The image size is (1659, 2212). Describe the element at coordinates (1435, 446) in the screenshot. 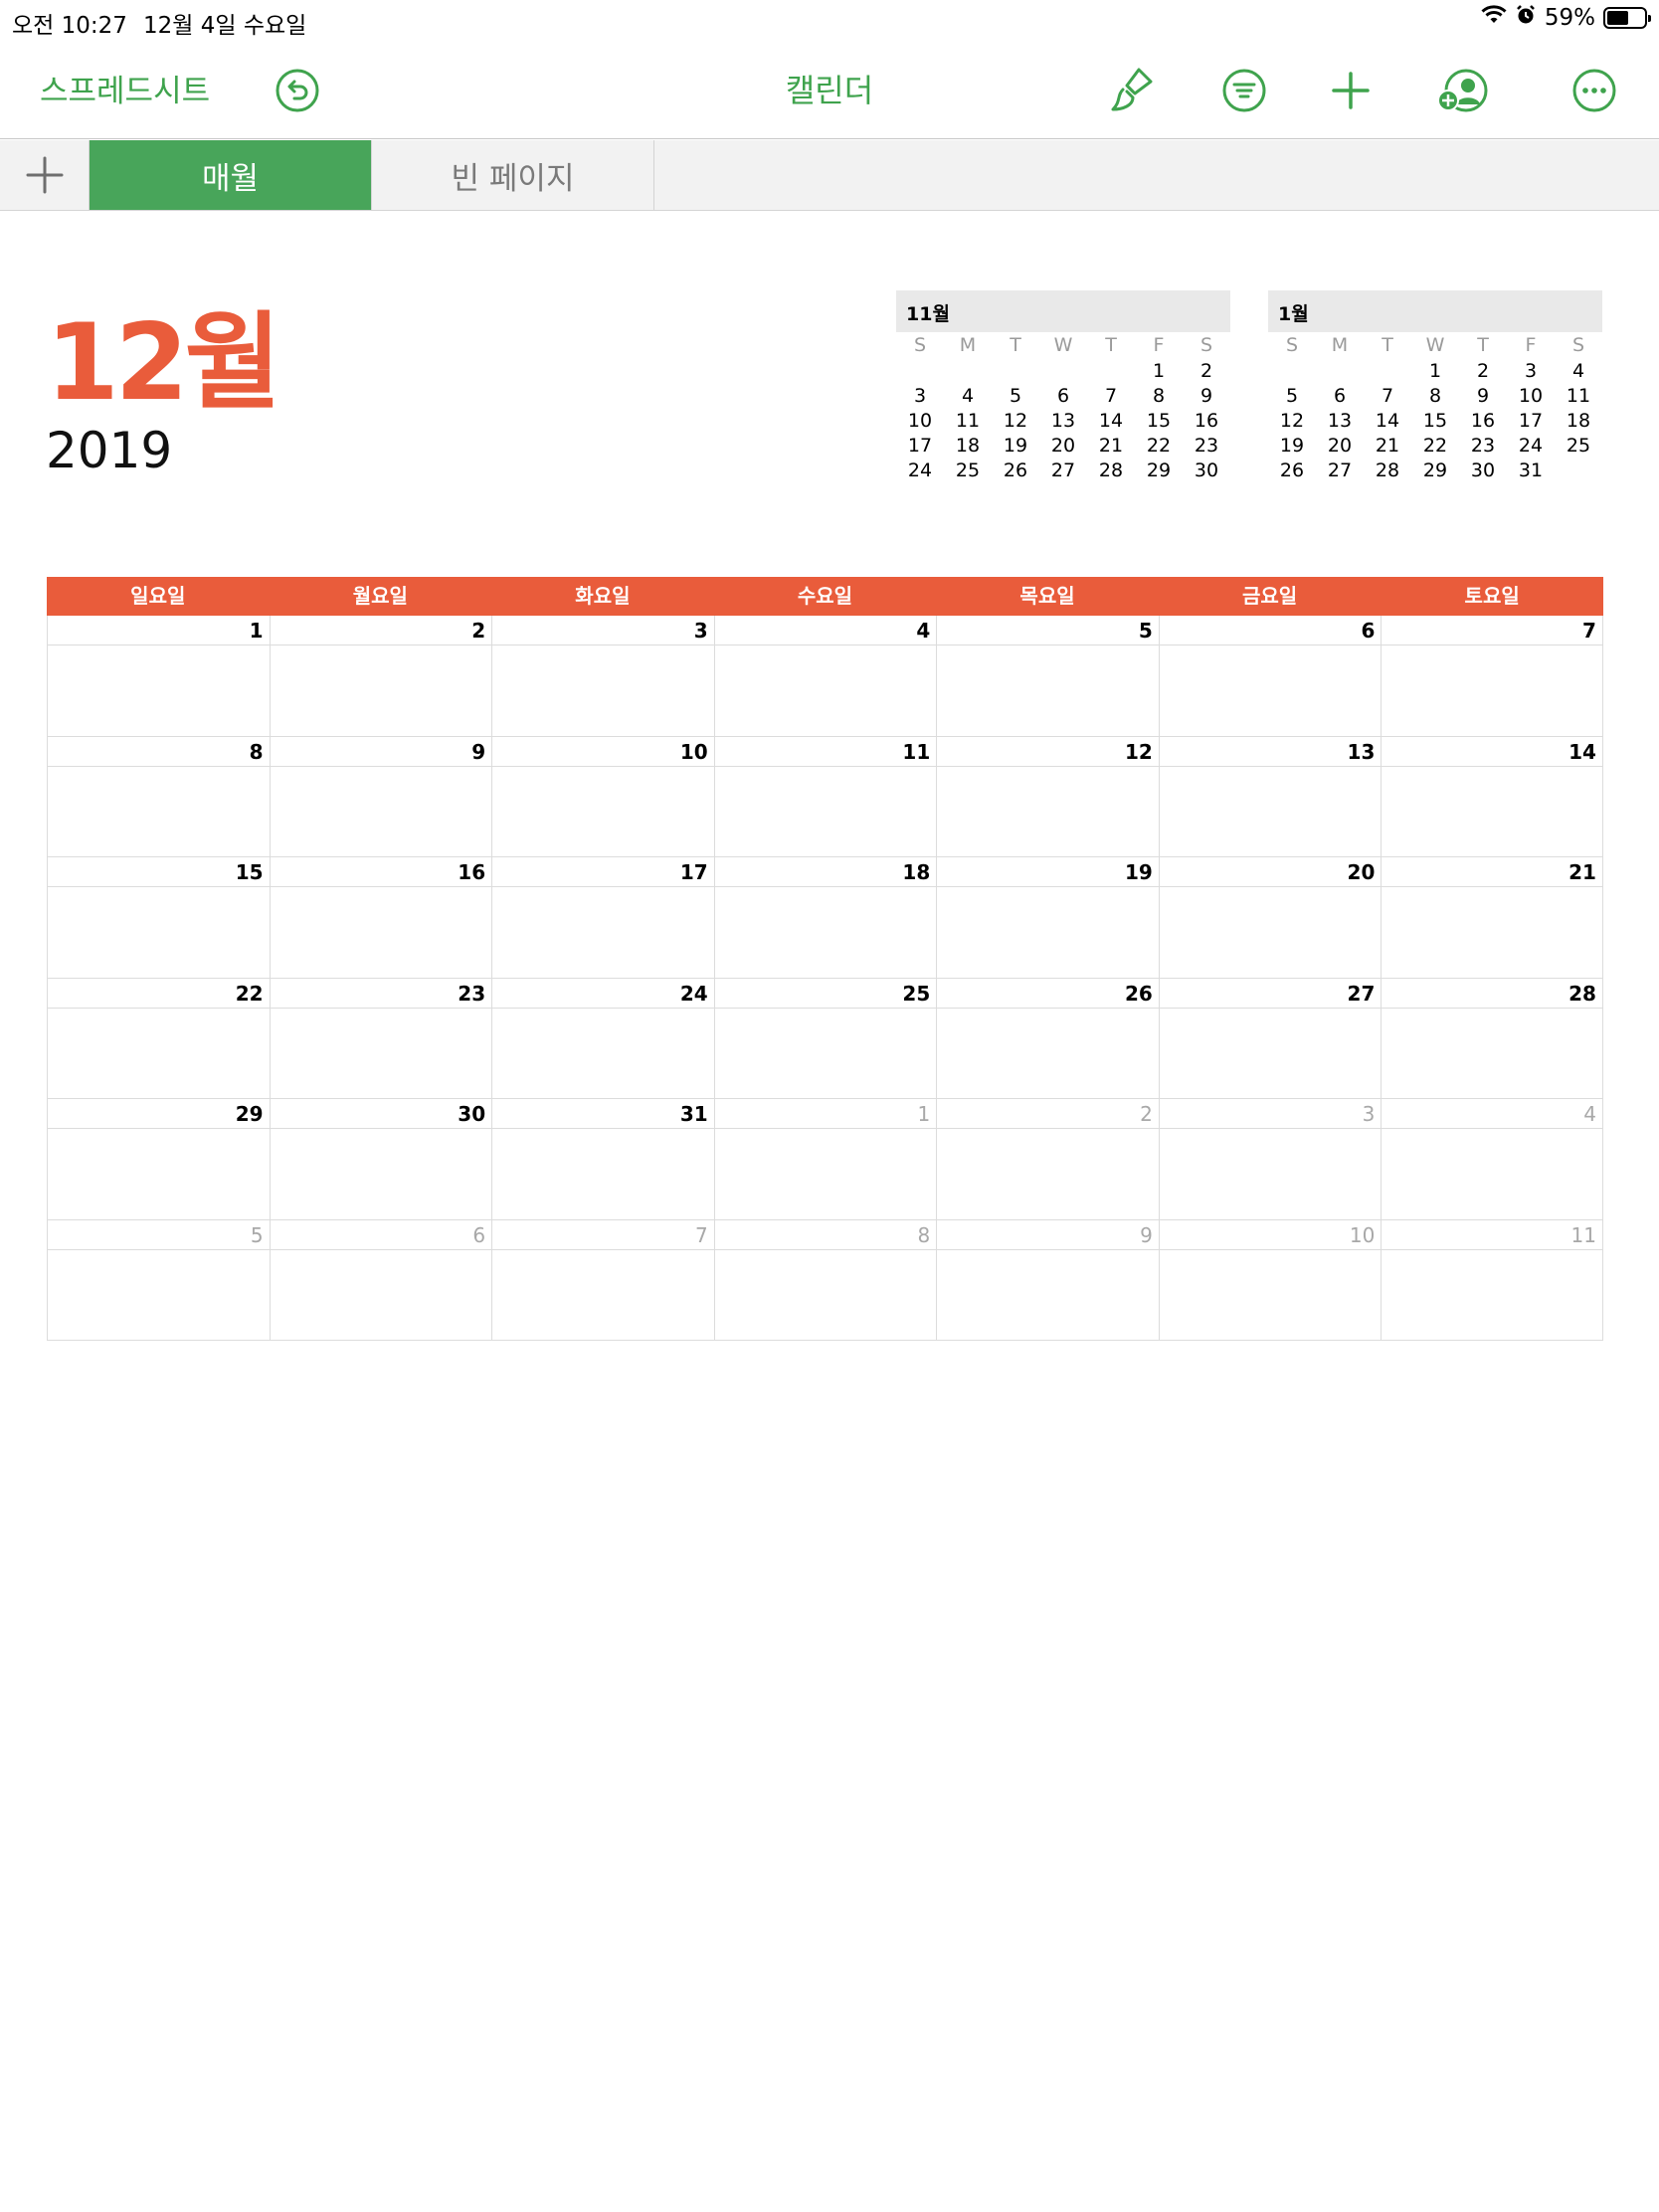

I see `mini-calendar-day: 22` at that location.